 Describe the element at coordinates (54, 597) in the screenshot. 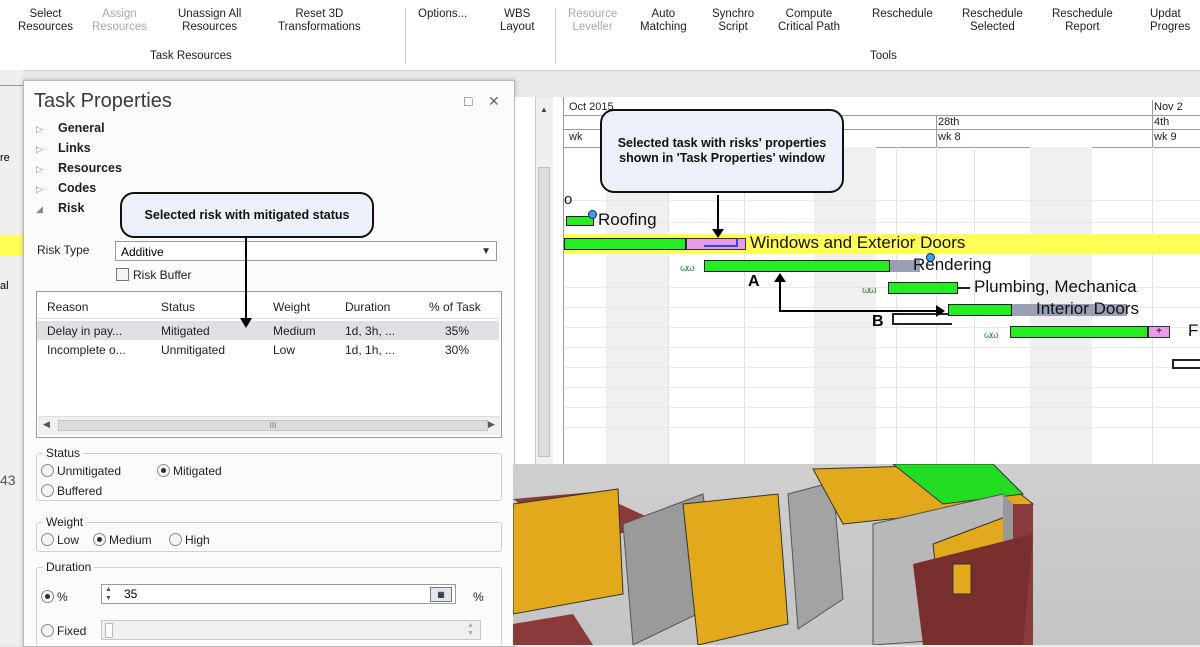

I see `duration-percent-radio: %` at that location.